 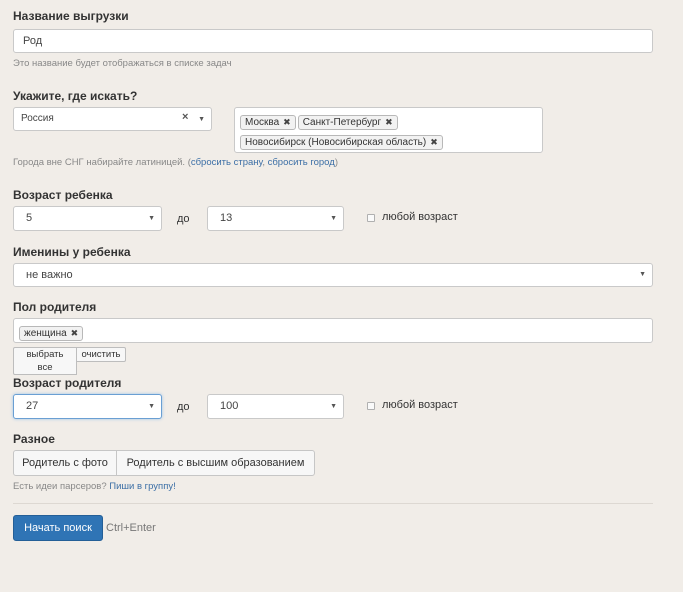 I want to click on location-label: Укажите, где искать?, so click(x=75, y=96).